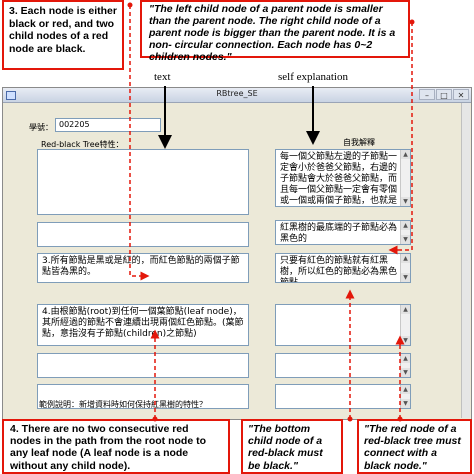  Describe the element at coordinates (134, 141) in the screenshot. I see `arrow-each-node-color` at that location.